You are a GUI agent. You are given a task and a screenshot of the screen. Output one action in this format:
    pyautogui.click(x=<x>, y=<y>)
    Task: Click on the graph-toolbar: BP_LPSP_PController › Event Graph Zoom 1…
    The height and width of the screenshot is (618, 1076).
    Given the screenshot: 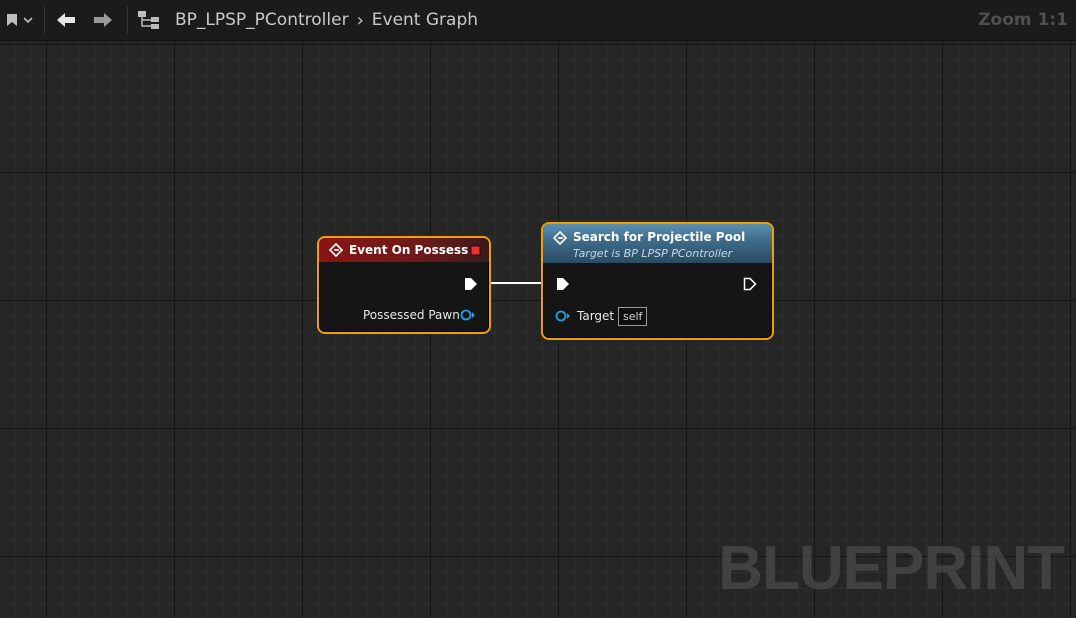 What is the action you would take?
    pyautogui.click(x=538, y=20)
    